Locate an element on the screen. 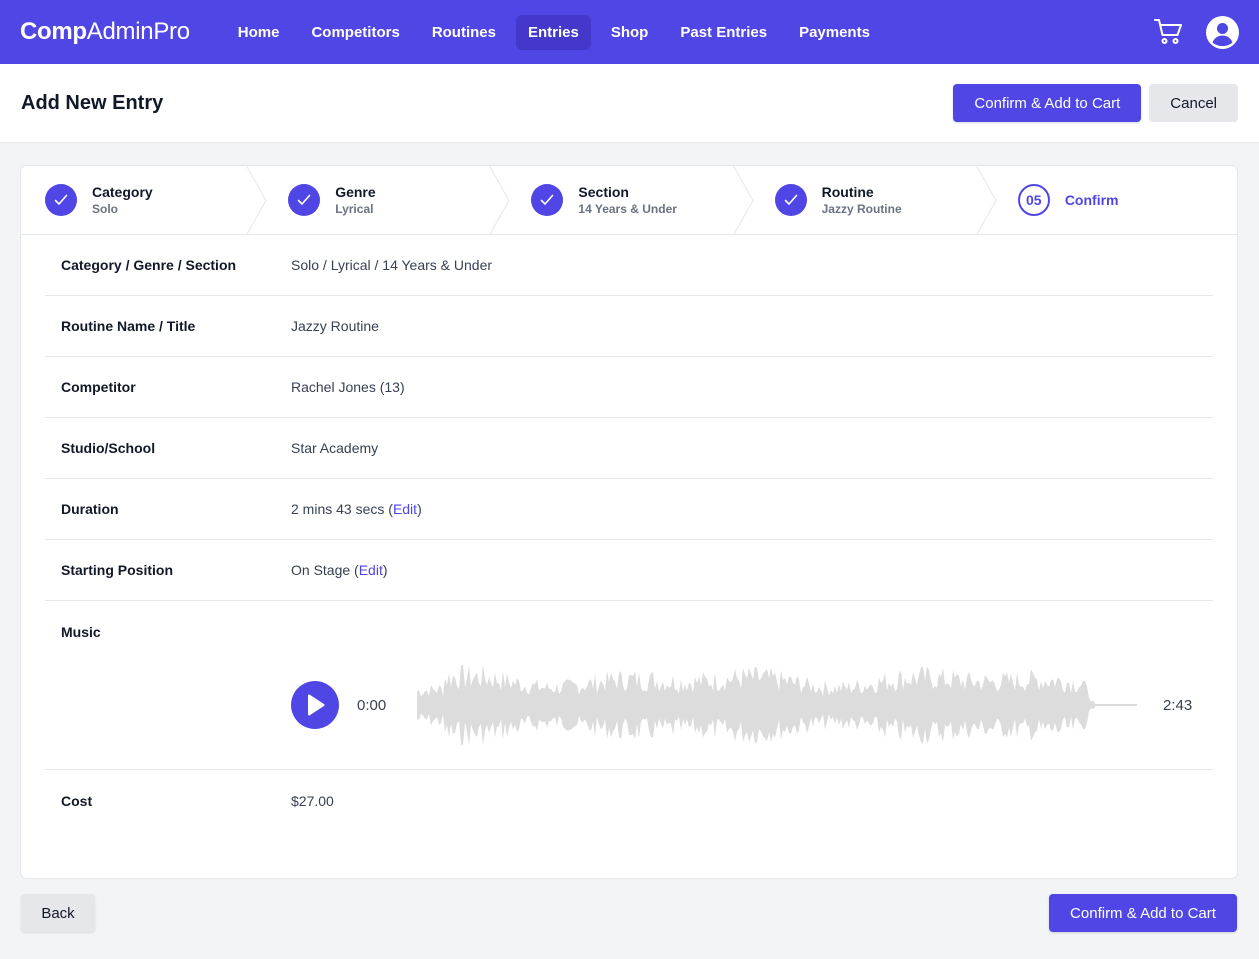 The width and height of the screenshot is (1259, 959). nav-past-entries: Past Entries is located at coordinates (723, 32).